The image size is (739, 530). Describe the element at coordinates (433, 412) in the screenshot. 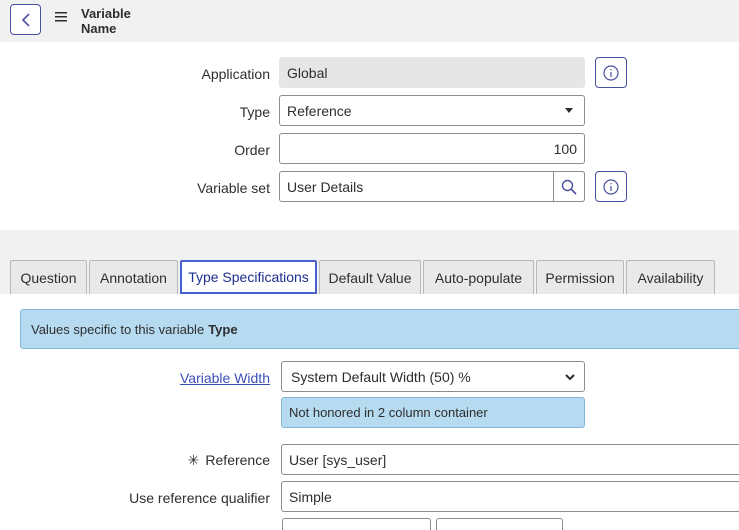

I see `width-note: Not honored in 2 column container` at that location.